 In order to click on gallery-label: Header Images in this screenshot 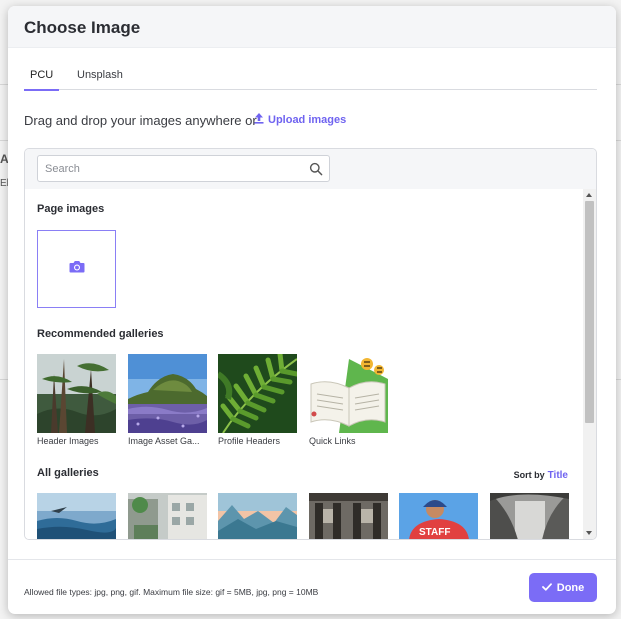, I will do `click(68, 441)`.